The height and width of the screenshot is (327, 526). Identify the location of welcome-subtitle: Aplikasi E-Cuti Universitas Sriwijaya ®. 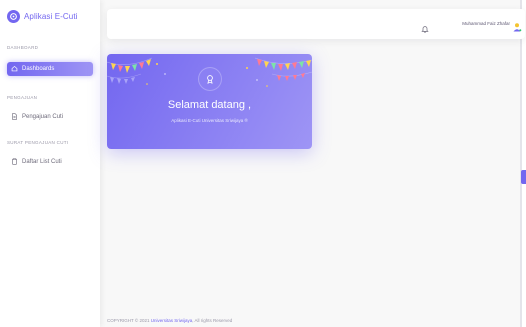
(209, 120).